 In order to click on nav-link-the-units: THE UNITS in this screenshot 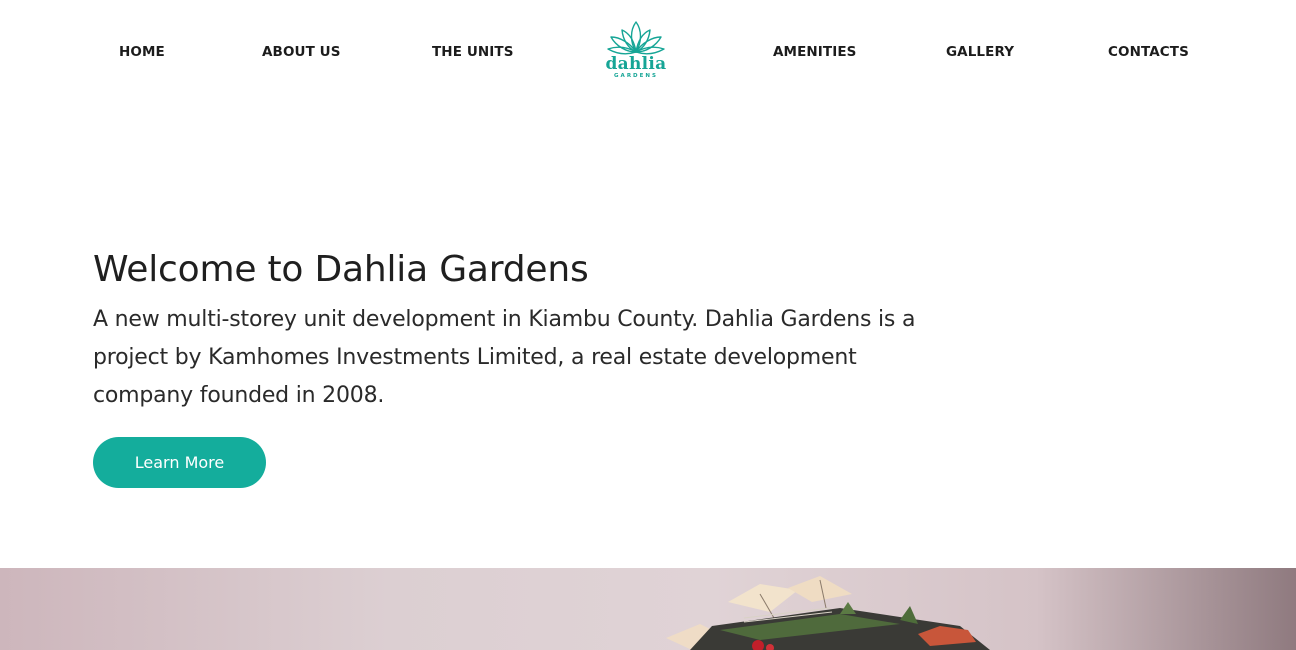, I will do `click(473, 52)`.